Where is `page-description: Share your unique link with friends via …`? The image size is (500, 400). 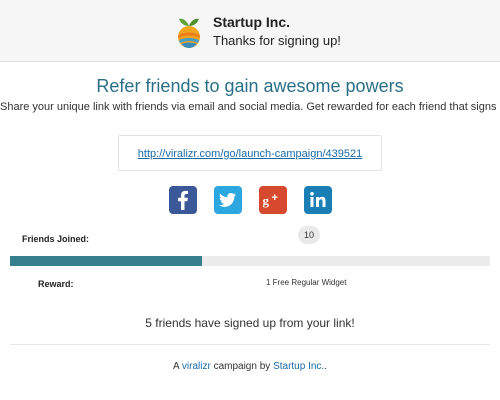
page-description: Share your unique link with friends via … is located at coordinates (250, 107).